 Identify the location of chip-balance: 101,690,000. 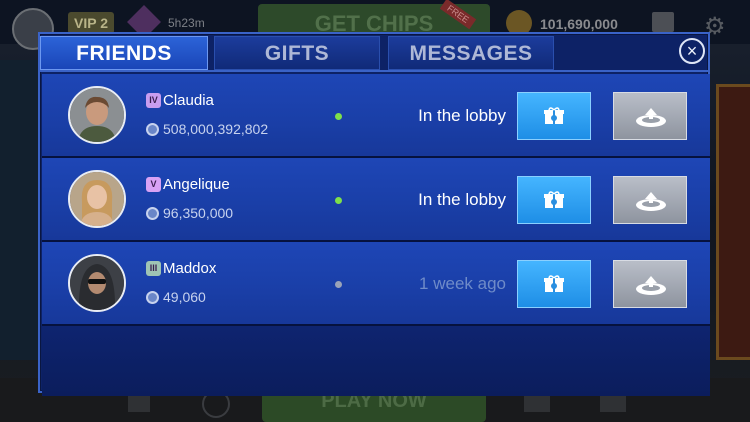
(579, 24).